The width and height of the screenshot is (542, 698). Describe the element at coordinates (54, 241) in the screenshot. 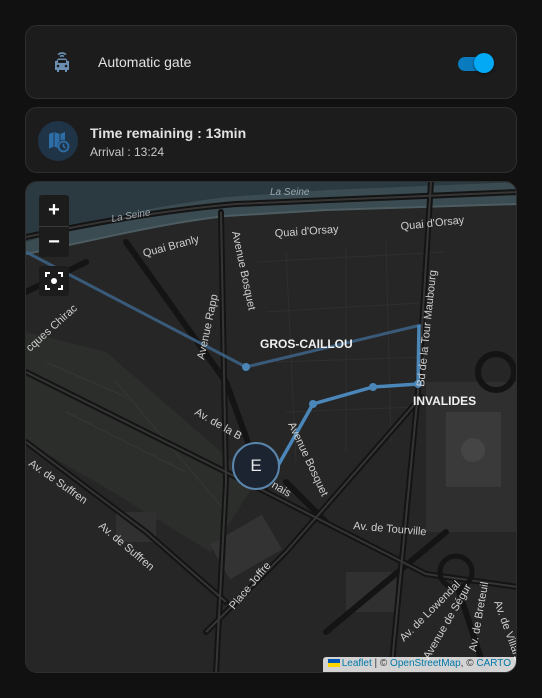

I see `zoom-out-button: −` at that location.